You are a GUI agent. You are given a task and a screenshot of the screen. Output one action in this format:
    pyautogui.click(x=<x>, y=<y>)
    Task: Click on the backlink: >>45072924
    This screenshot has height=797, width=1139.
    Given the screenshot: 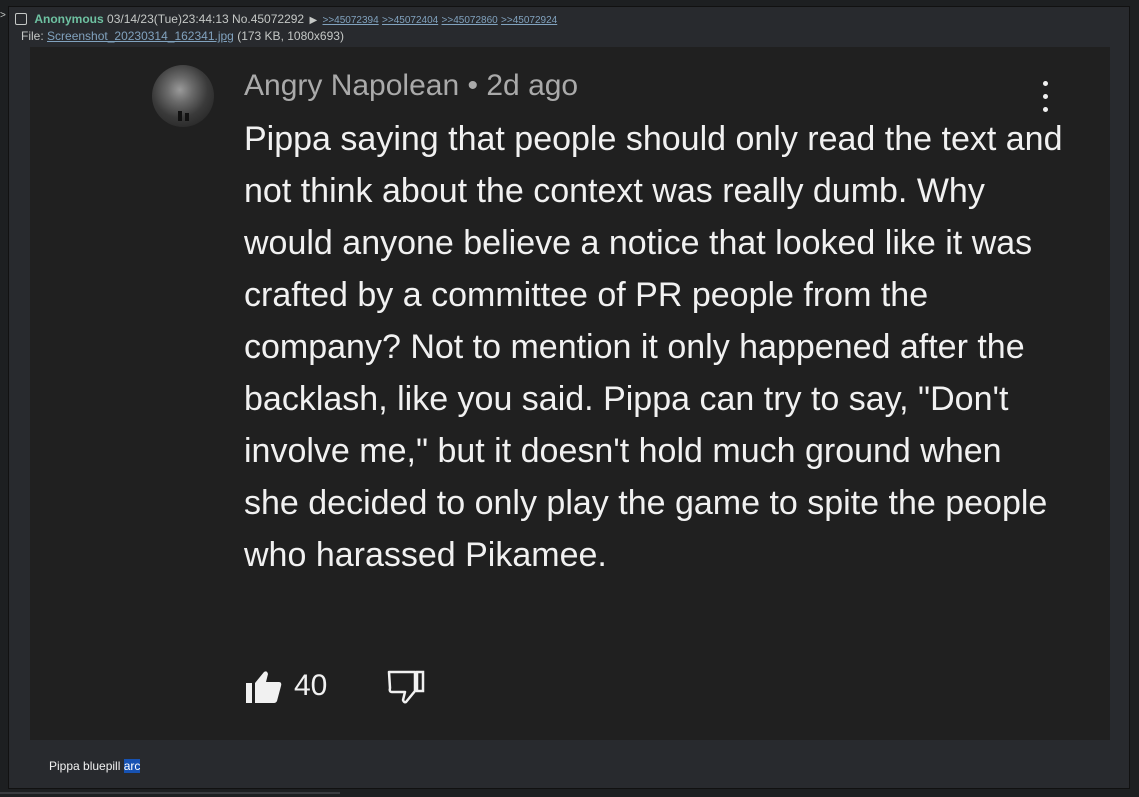 What is the action you would take?
    pyautogui.click(x=529, y=20)
    